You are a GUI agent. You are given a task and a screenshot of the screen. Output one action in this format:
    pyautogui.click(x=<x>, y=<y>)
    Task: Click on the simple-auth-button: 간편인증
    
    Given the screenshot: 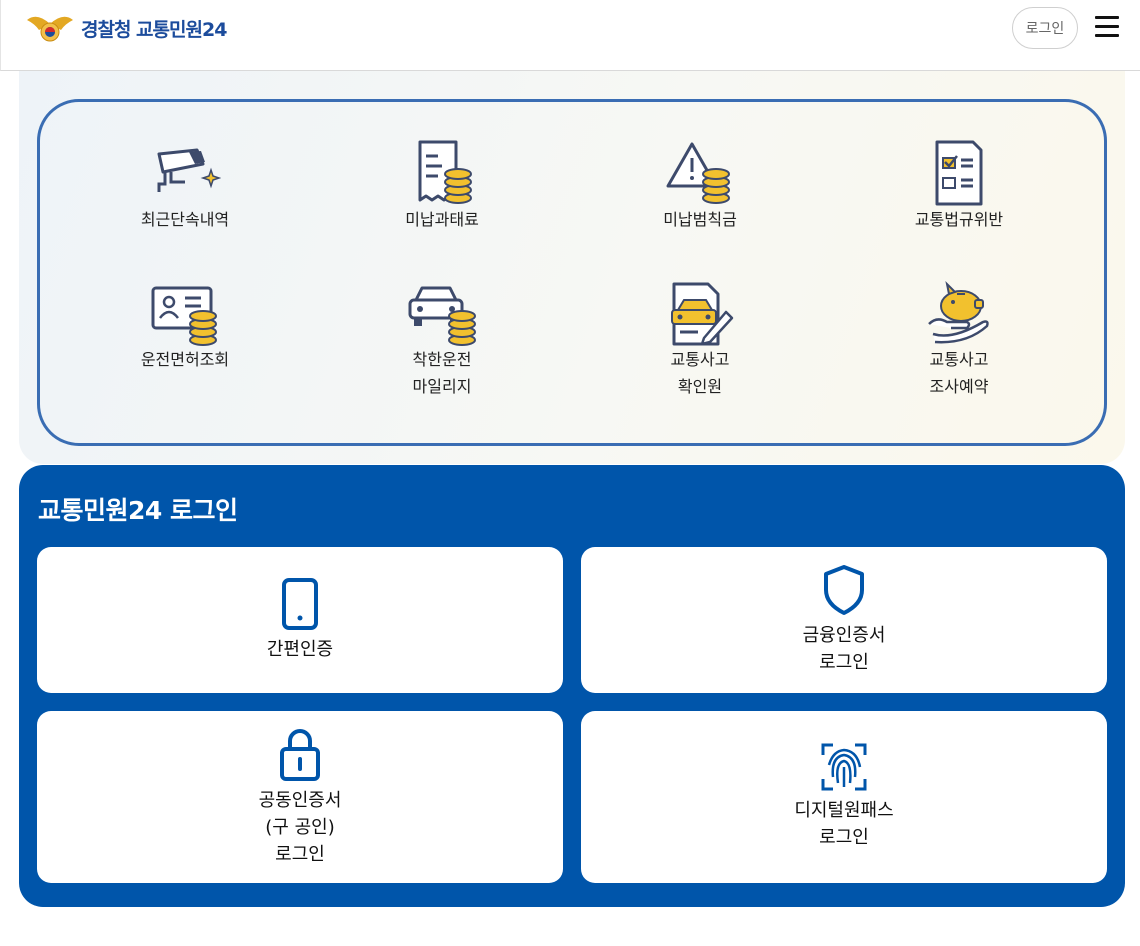 What is the action you would take?
    pyautogui.click(x=300, y=620)
    